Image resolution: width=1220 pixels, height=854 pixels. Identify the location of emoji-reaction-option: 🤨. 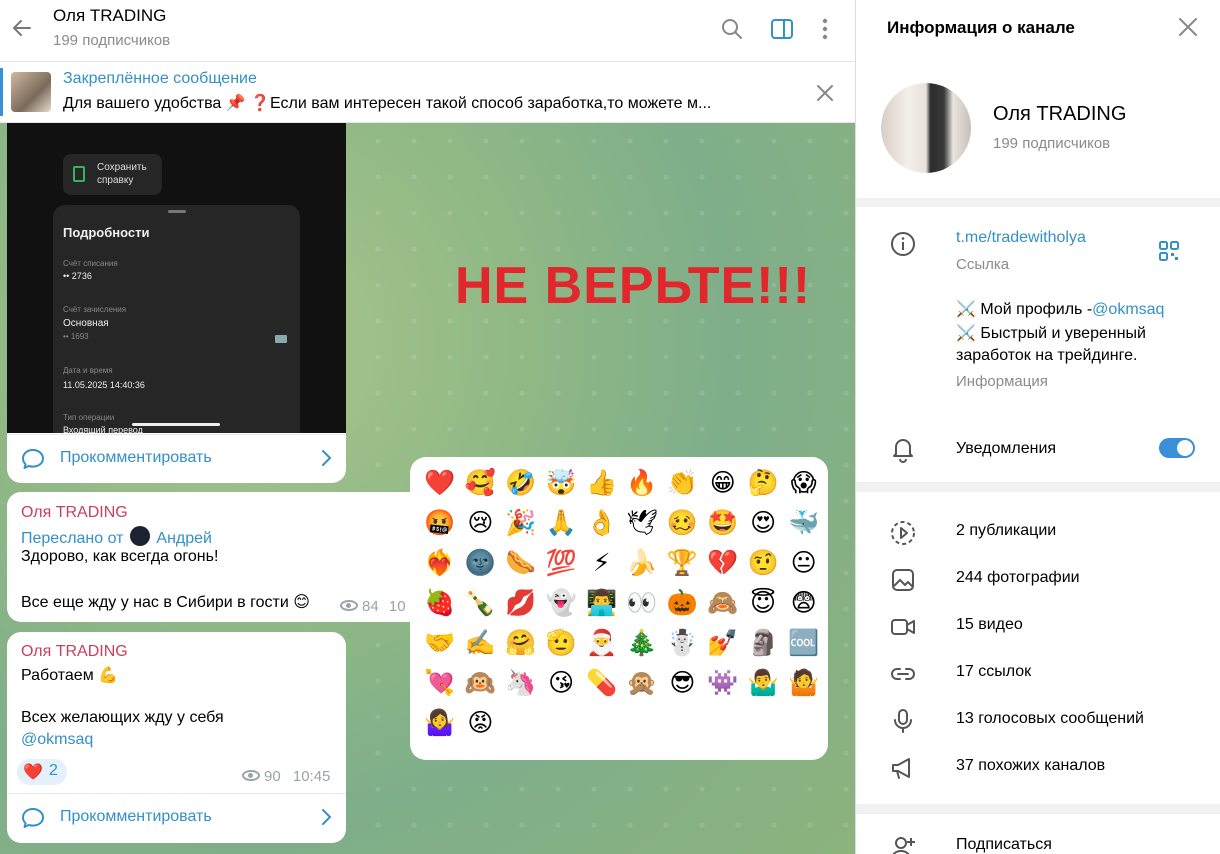
(763, 563).